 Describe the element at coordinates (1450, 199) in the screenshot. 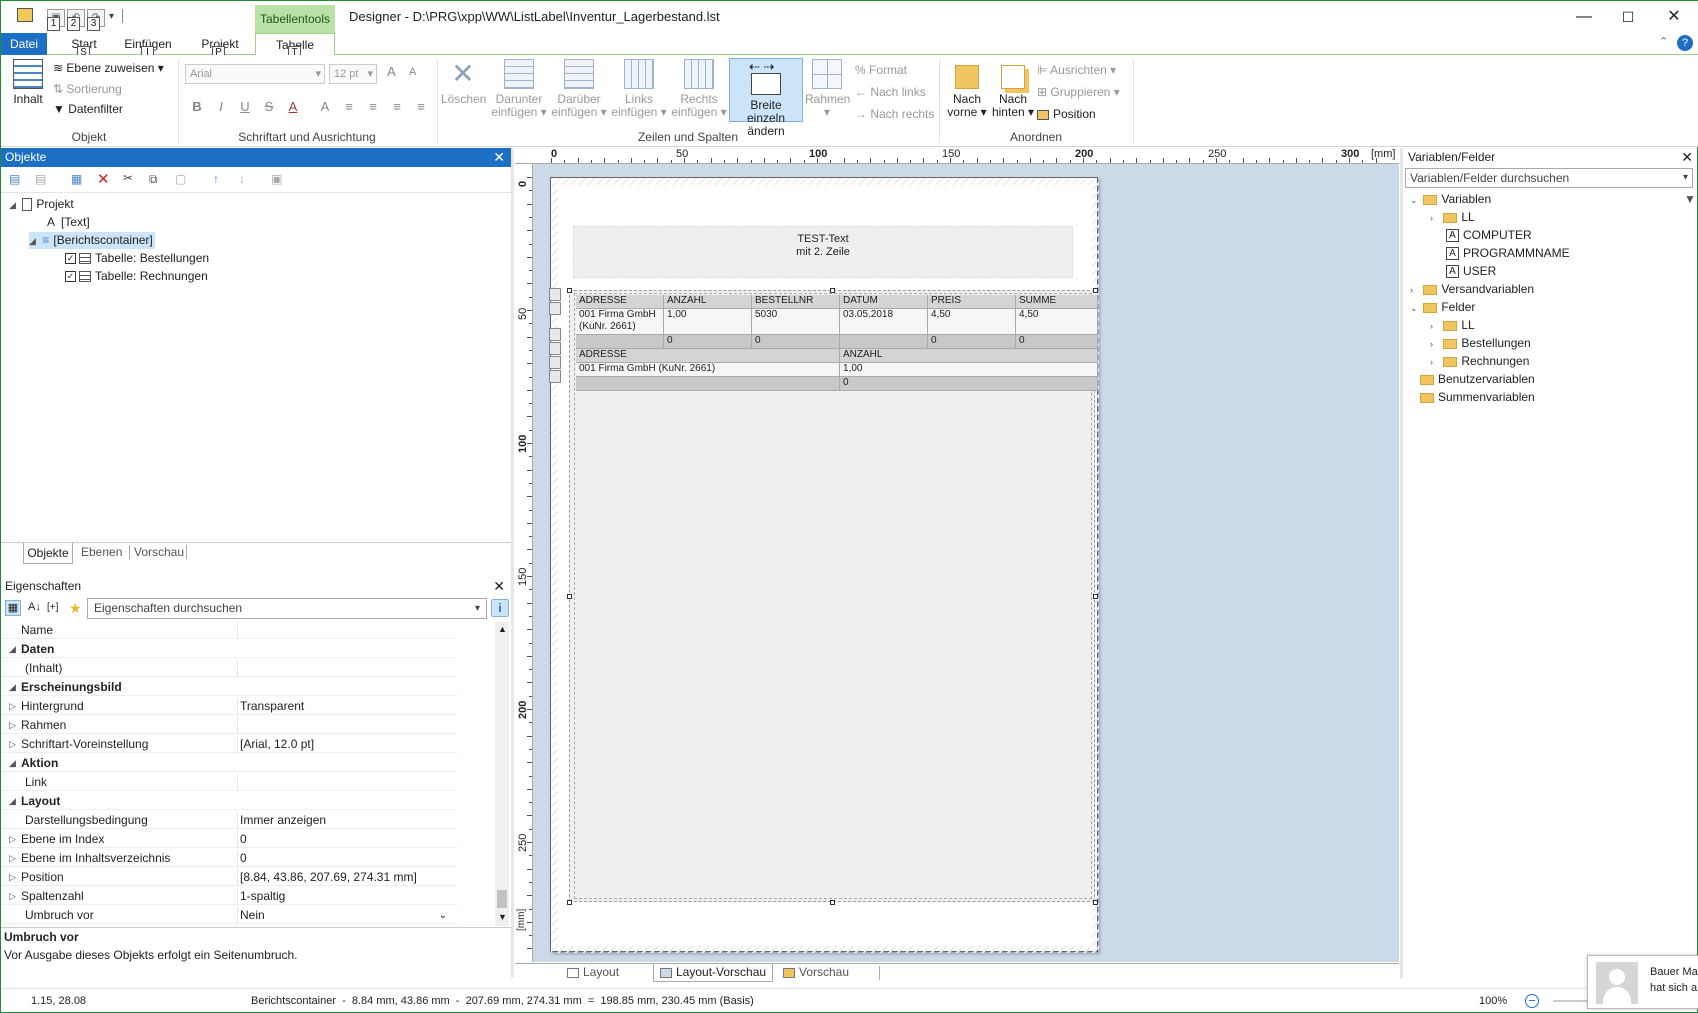

I see `tree-variablen: ⌄ Variablen` at that location.